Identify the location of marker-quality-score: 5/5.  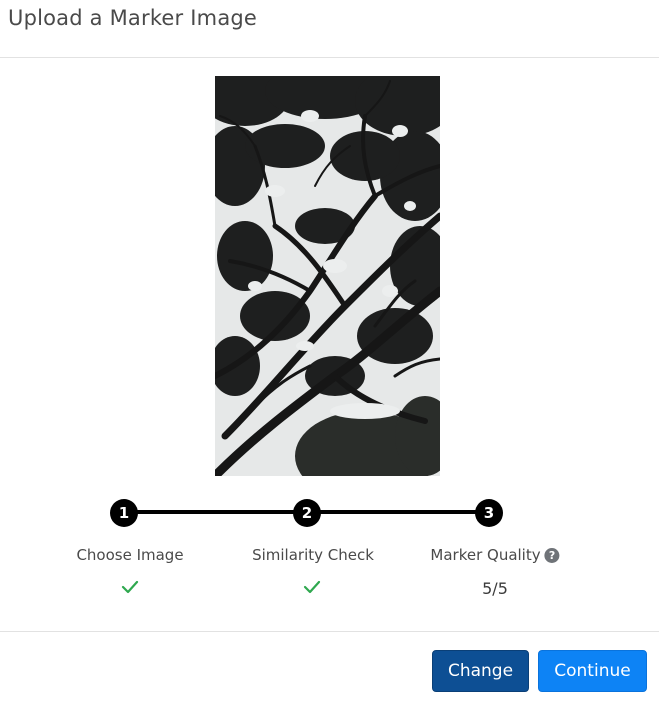
(495, 588).